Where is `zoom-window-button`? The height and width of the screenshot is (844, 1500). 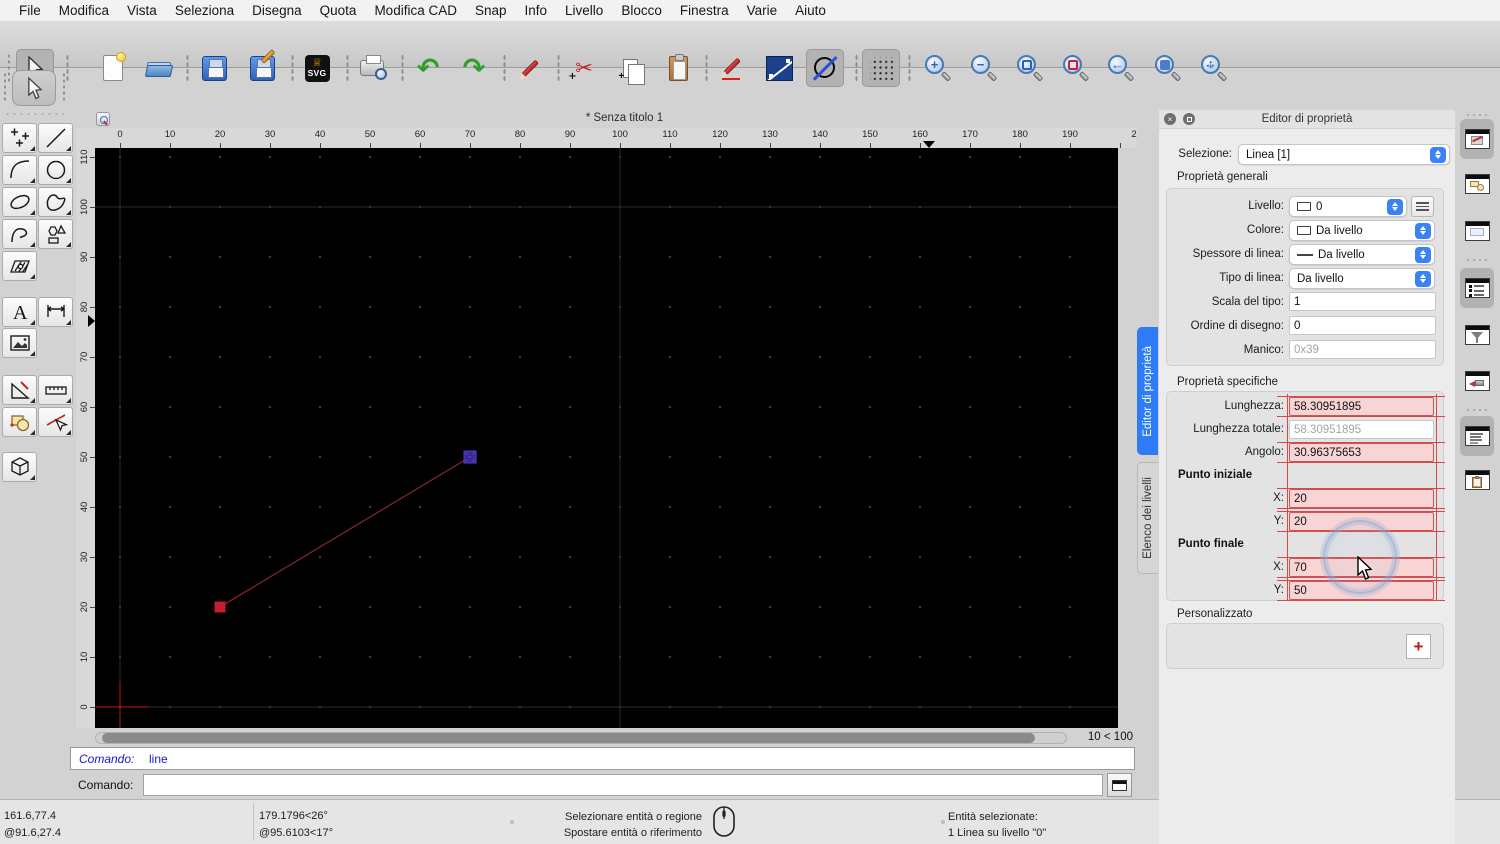 zoom-window-button is located at coordinates (1168, 68).